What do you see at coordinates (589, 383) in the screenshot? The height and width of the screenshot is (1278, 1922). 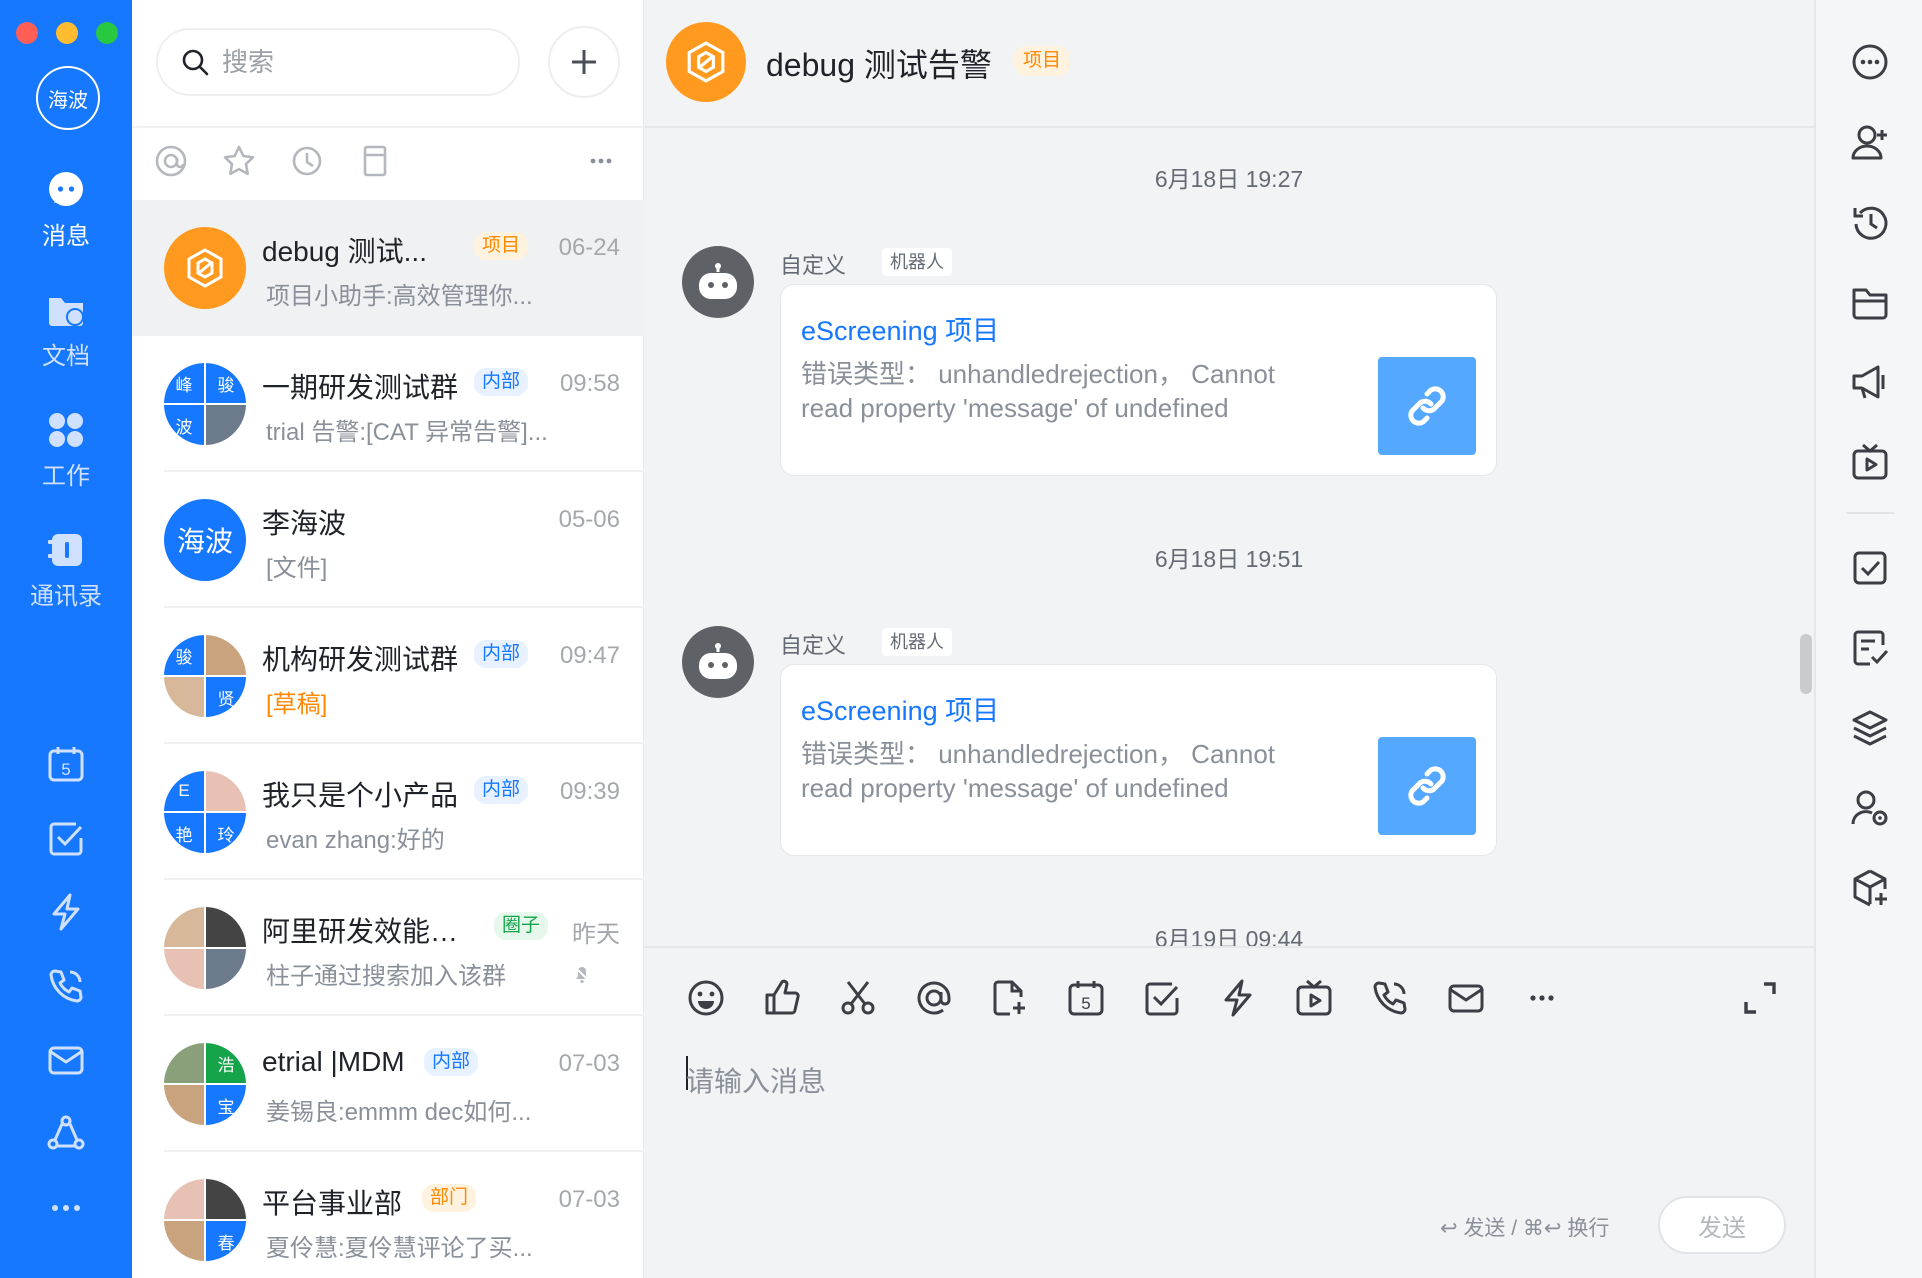 I see `conversation-time: 09:58` at bounding box center [589, 383].